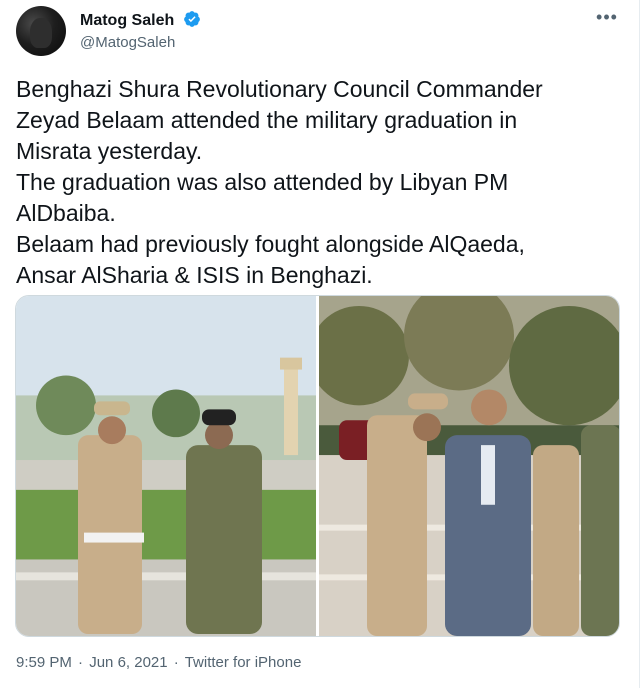 This screenshot has height=688, width=640. Describe the element at coordinates (319, 33) in the screenshot. I see `tweet-header: Matog Saleh @MatogSaleh •••` at that location.